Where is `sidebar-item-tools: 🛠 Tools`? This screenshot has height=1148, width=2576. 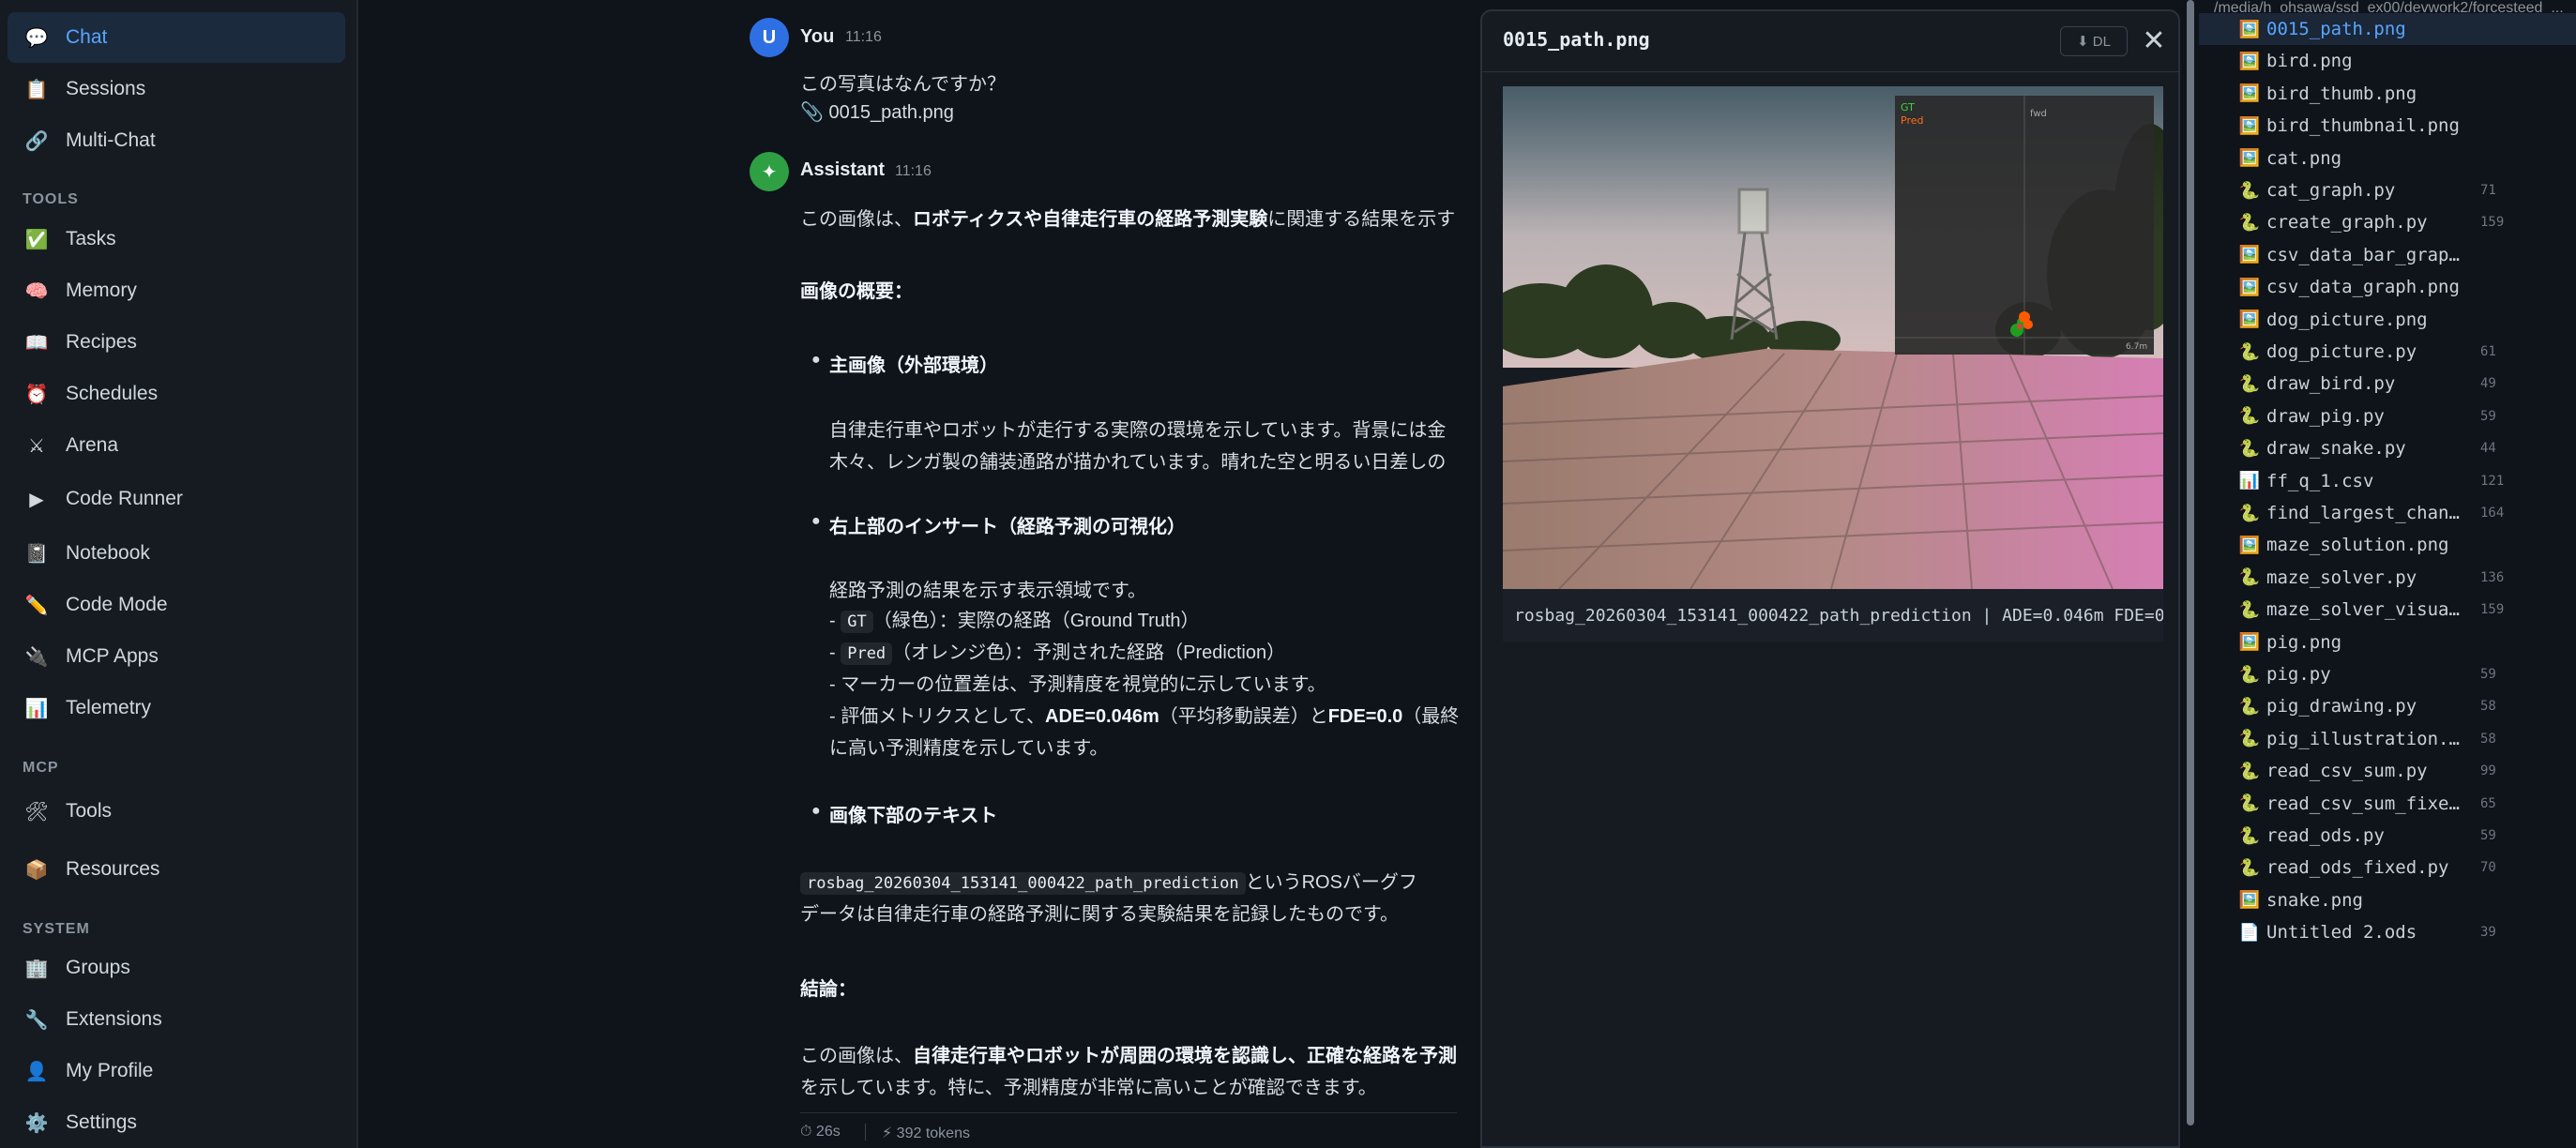 sidebar-item-tools: 🛠 Tools is located at coordinates (176, 811).